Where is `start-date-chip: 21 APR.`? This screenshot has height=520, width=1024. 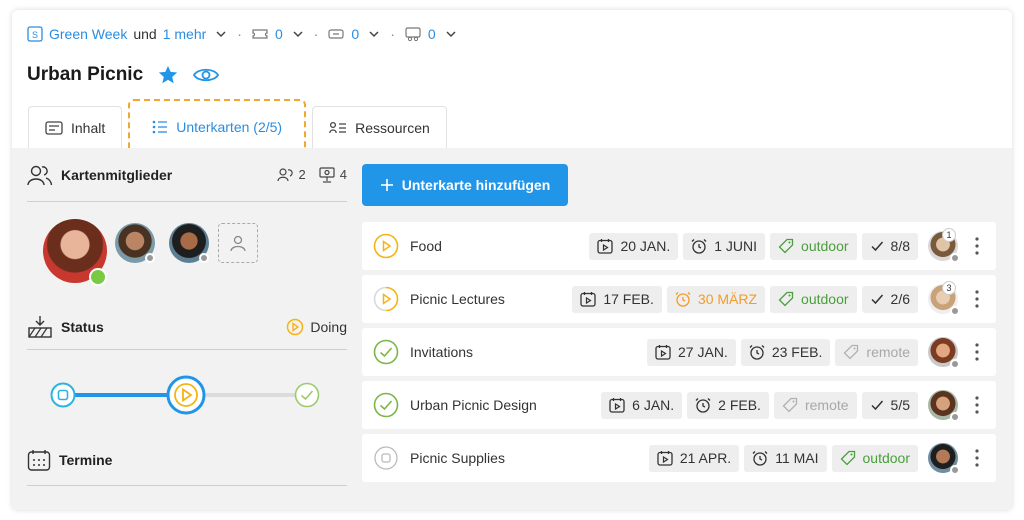 start-date-chip: 21 APR. is located at coordinates (694, 458).